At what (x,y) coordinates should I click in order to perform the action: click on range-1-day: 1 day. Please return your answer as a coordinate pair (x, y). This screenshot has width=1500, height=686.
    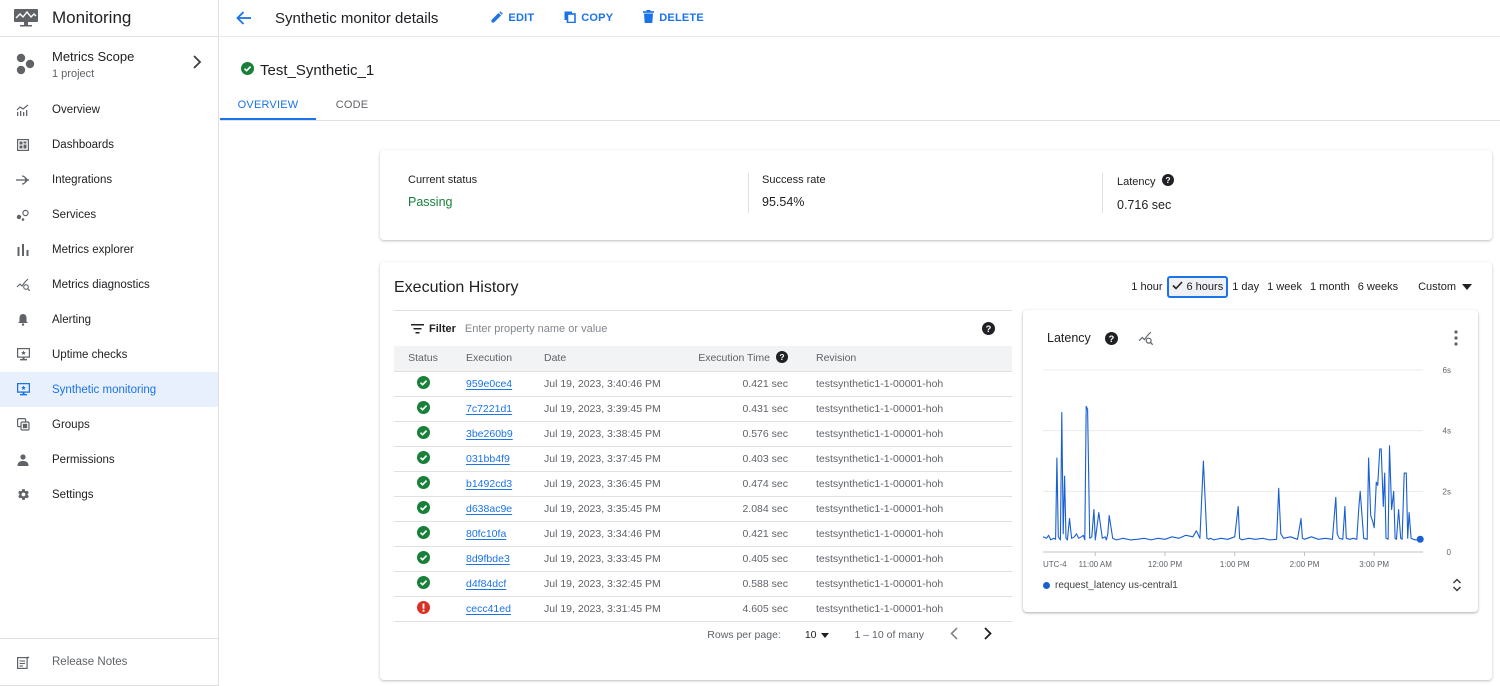
    Looking at the image, I should click on (1245, 287).